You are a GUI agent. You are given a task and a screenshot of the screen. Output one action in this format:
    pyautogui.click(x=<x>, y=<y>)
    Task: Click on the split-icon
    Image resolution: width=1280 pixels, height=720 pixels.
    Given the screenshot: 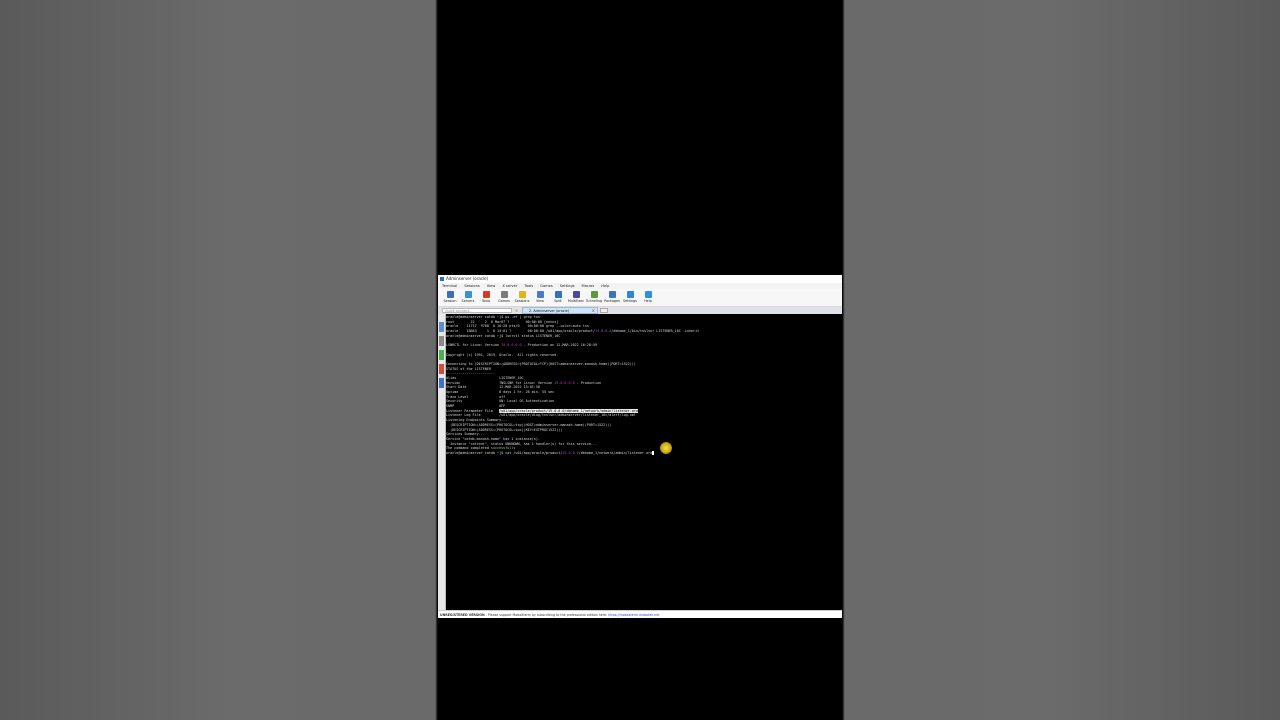 What is the action you would take?
    pyautogui.click(x=558, y=294)
    